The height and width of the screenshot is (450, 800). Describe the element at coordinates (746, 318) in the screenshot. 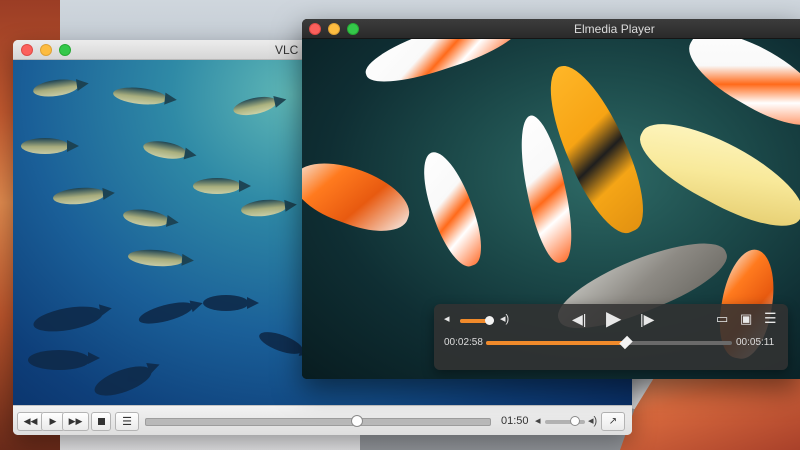

I see `fullscreen-icon: ▣` at that location.